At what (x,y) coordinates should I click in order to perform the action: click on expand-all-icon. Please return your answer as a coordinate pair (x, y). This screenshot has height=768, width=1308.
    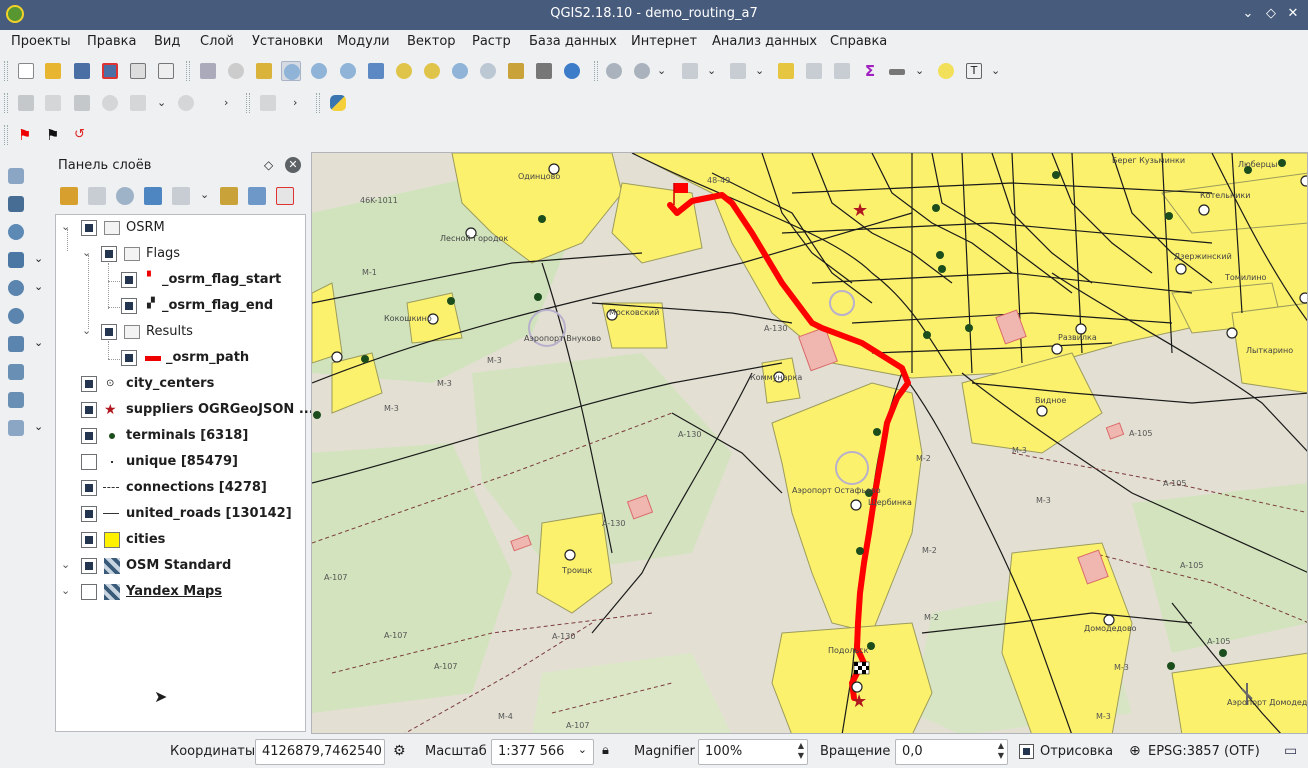
    Looking at the image, I should click on (229, 196).